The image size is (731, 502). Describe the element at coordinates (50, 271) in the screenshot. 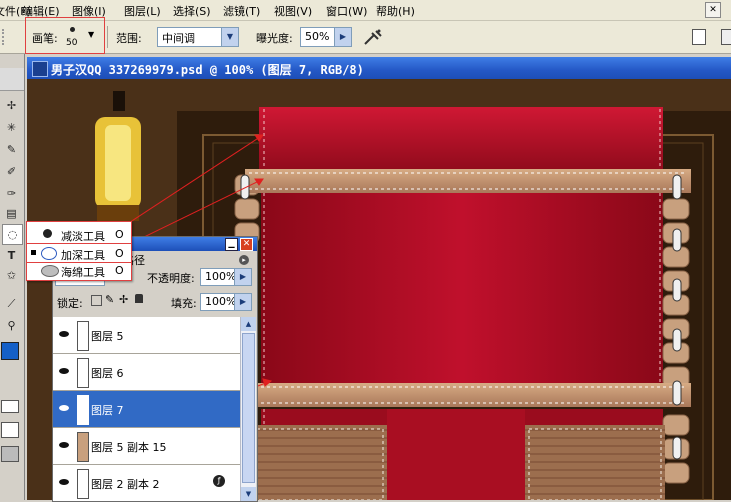

I see `sponge-tool-icon` at that location.